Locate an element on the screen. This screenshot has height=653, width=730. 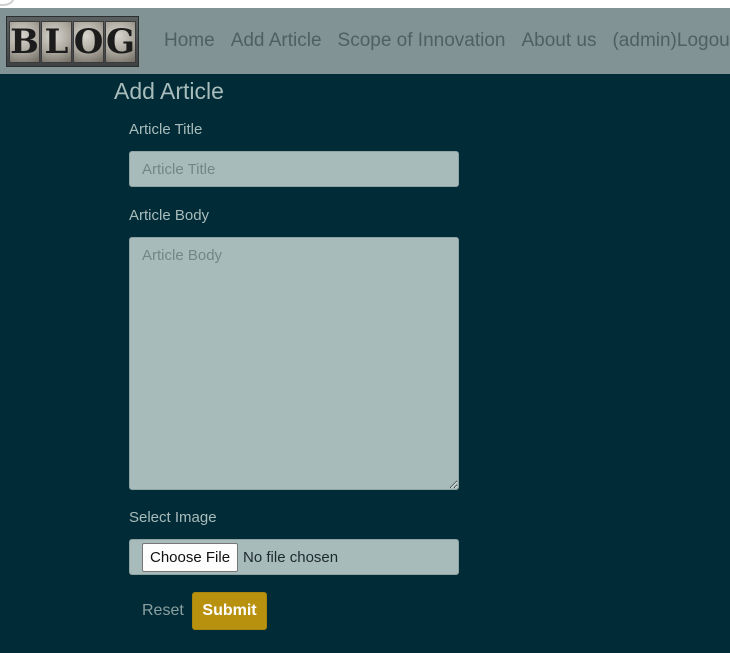
article-title-label: Article Title is located at coordinates (166, 129).